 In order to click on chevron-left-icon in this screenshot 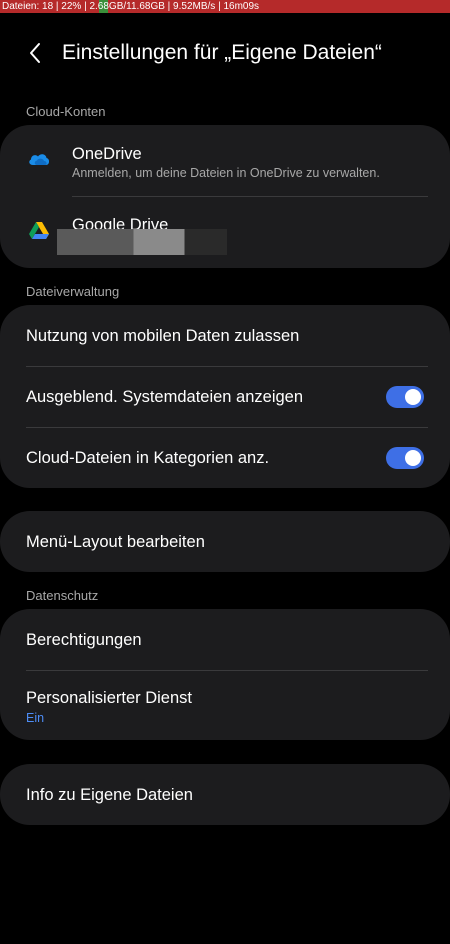, I will do `click(35, 53)`.